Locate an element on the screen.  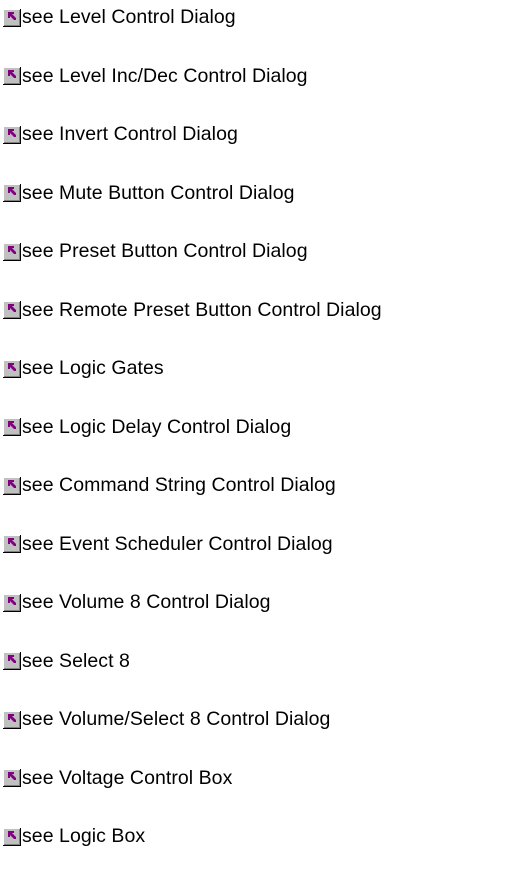
related-topic-link: see Remote Preset Button Control Dialog is located at coordinates (263, 310).